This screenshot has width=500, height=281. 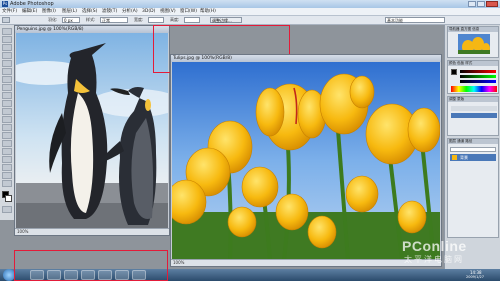 What do you see at coordinates (475, 277) in the screenshot?
I see `taskbar-date: 2009/1/27` at bounding box center [475, 277].